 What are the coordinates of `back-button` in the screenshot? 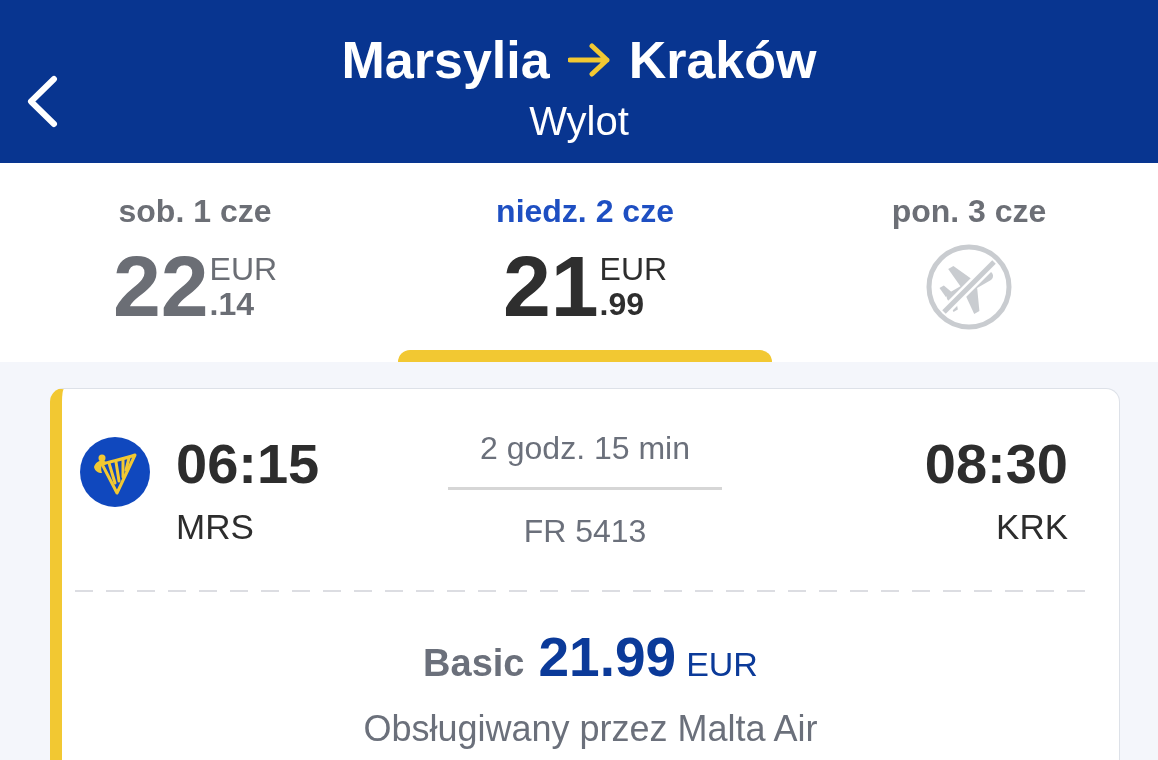 It's located at (41, 101).